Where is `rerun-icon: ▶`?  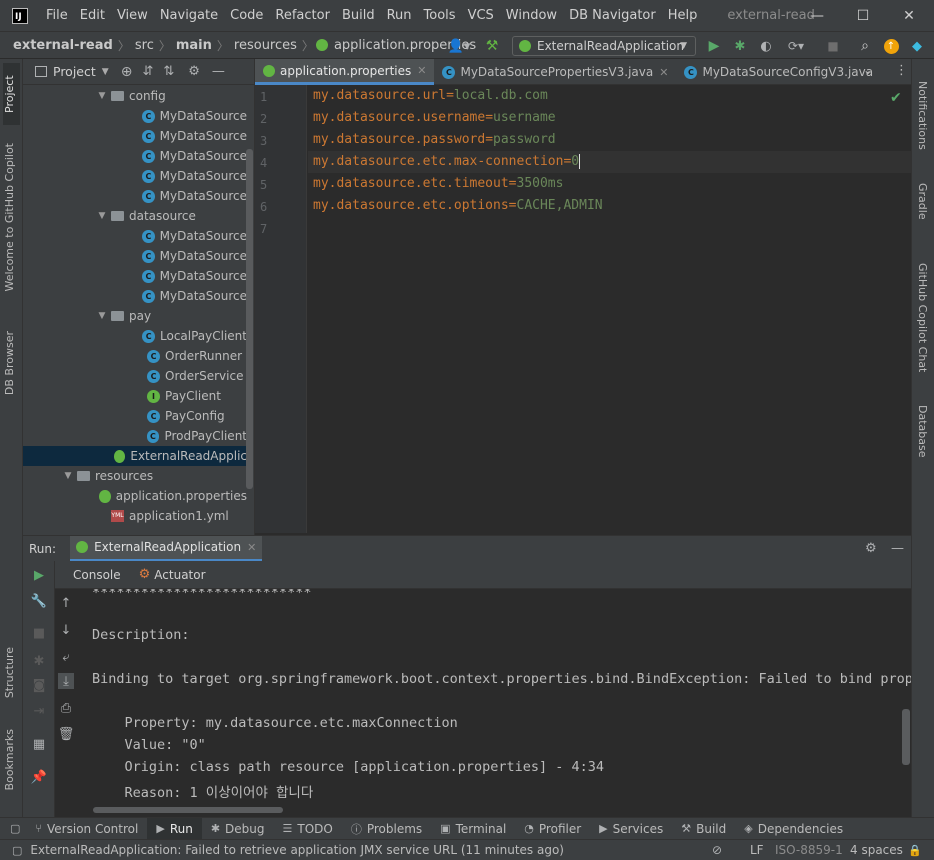 rerun-icon: ▶ is located at coordinates (39, 575).